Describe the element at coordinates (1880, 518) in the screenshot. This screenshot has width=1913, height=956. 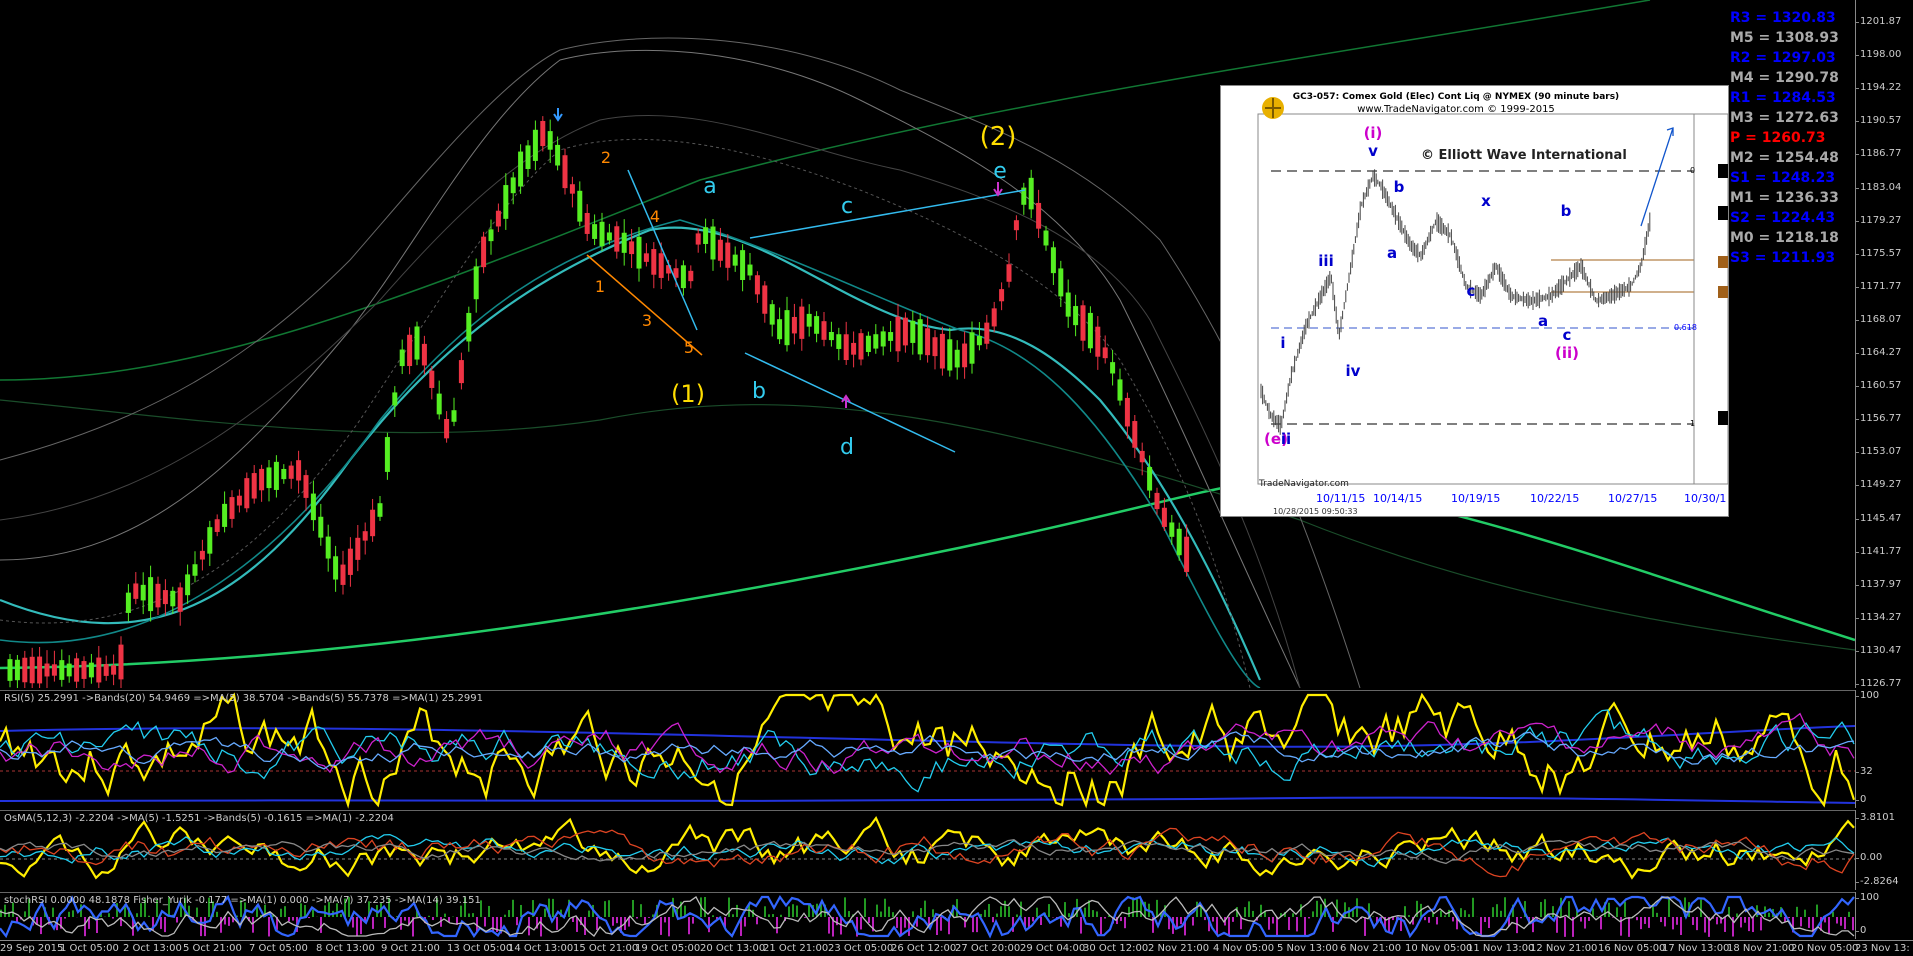
I see `price-tick: 1145.47` at that location.